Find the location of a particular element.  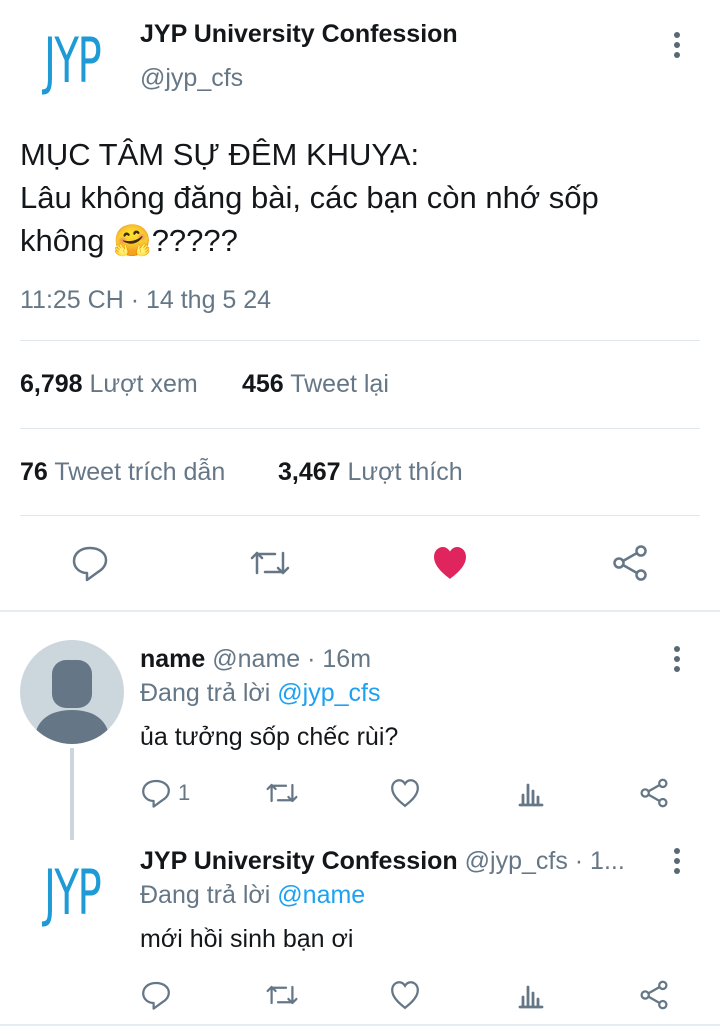

views-label: Lượt xem is located at coordinates (143, 384).